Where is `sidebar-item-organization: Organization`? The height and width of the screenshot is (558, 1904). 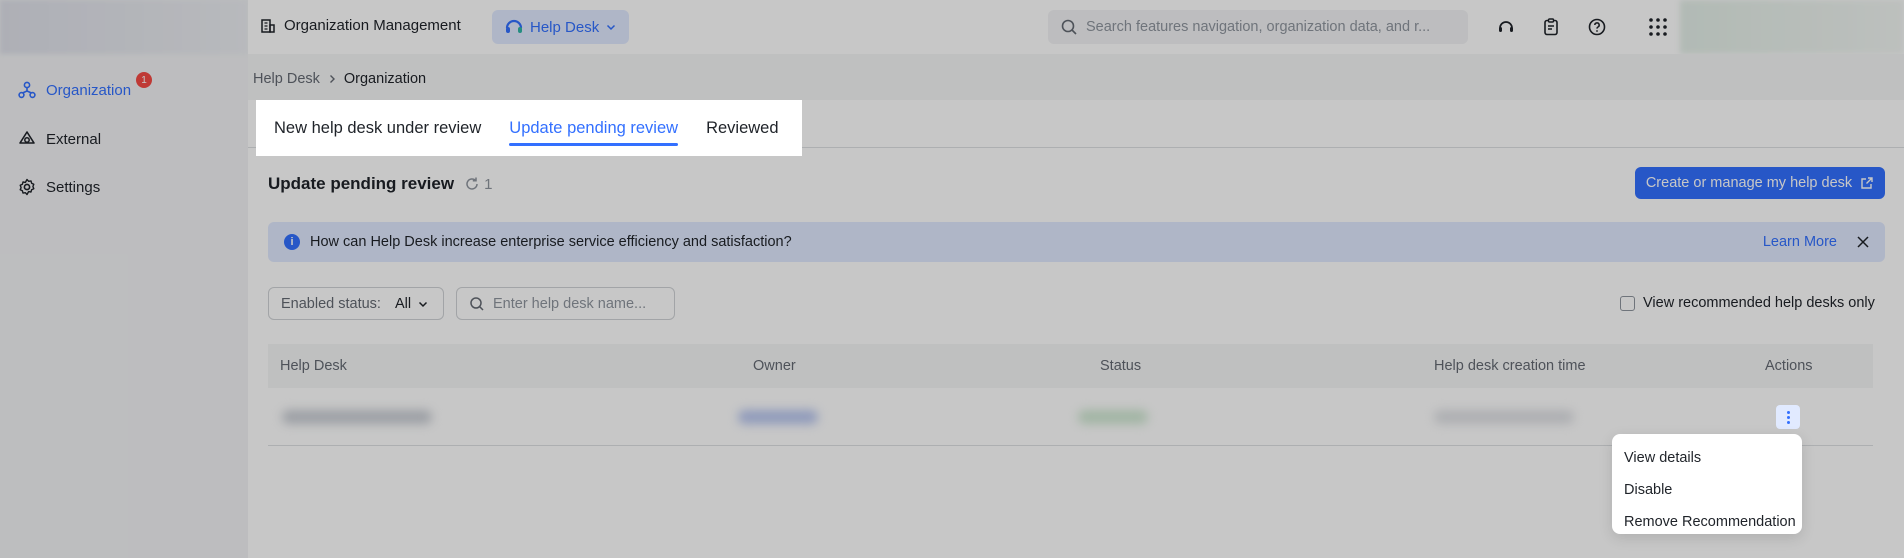 sidebar-item-organization: Organization is located at coordinates (74, 90).